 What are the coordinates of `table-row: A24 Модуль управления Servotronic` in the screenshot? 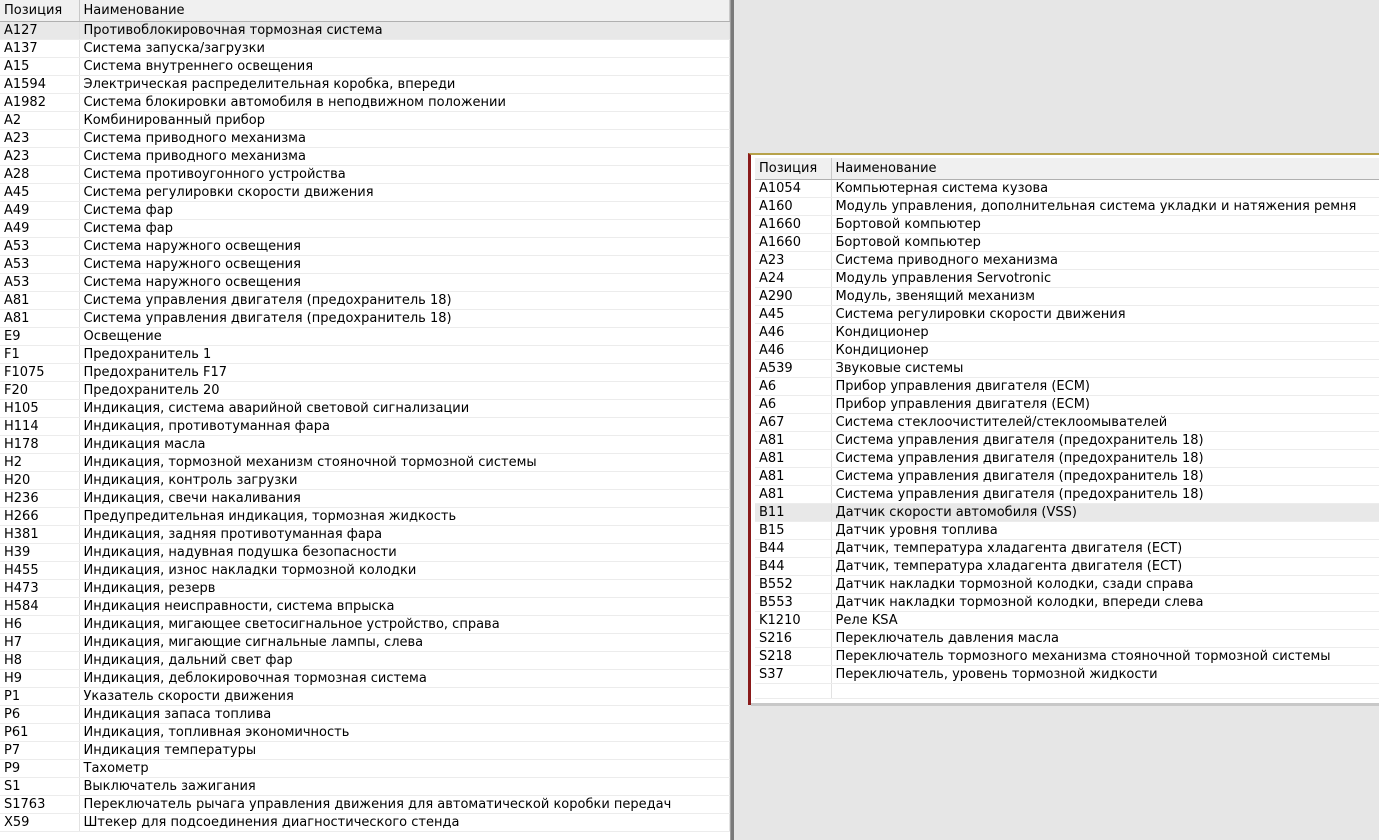 It's located at (1067, 278).